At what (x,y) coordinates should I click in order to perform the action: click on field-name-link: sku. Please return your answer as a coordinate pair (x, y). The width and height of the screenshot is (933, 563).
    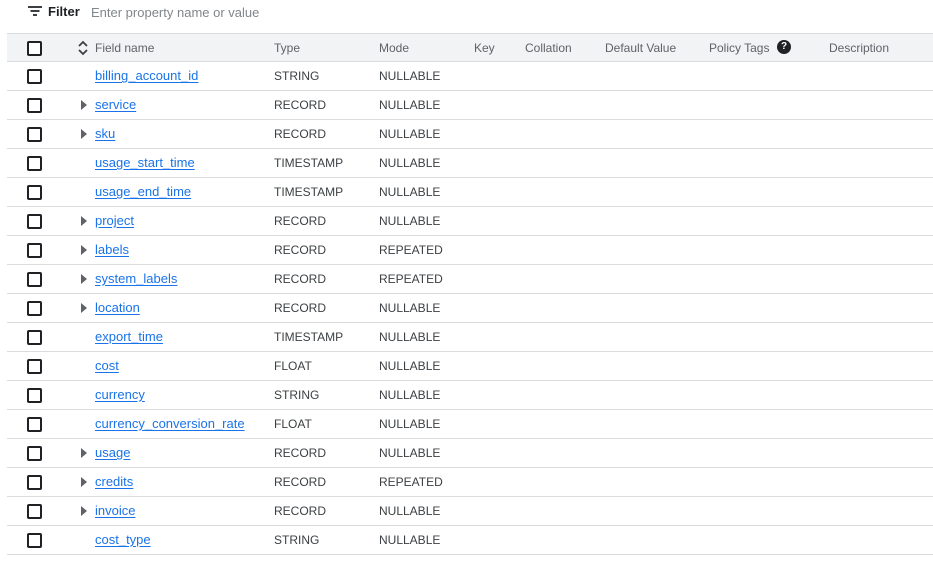
    Looking at the image, I should click on (105, 134).